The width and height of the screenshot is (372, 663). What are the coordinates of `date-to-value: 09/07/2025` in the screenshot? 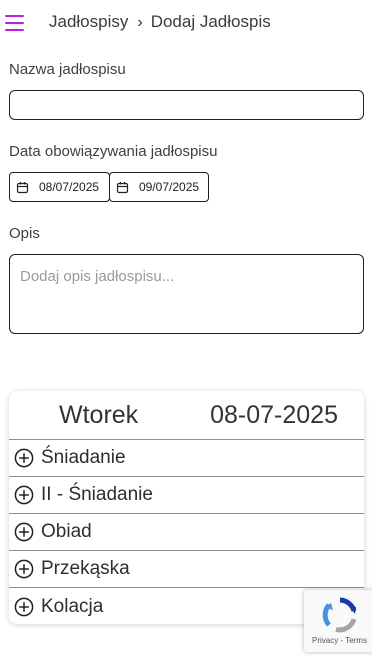 It's located at (169, 187).